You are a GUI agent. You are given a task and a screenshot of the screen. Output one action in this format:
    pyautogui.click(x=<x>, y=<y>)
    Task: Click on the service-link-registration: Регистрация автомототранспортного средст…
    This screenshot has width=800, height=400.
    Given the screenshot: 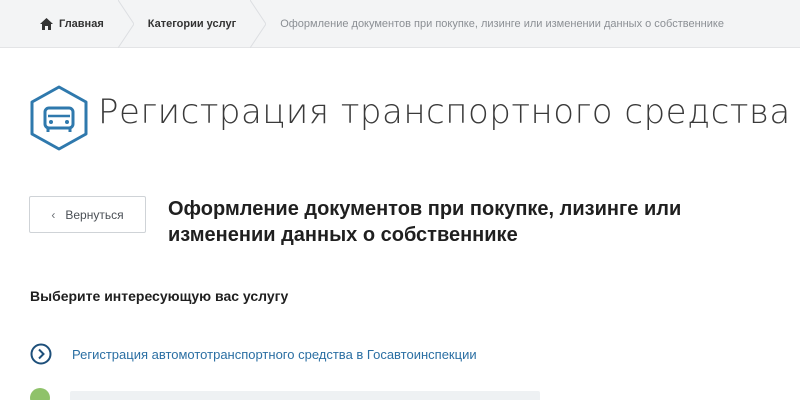 What is the action you would take?
    pyautogui.click(x=253, y=354)
    